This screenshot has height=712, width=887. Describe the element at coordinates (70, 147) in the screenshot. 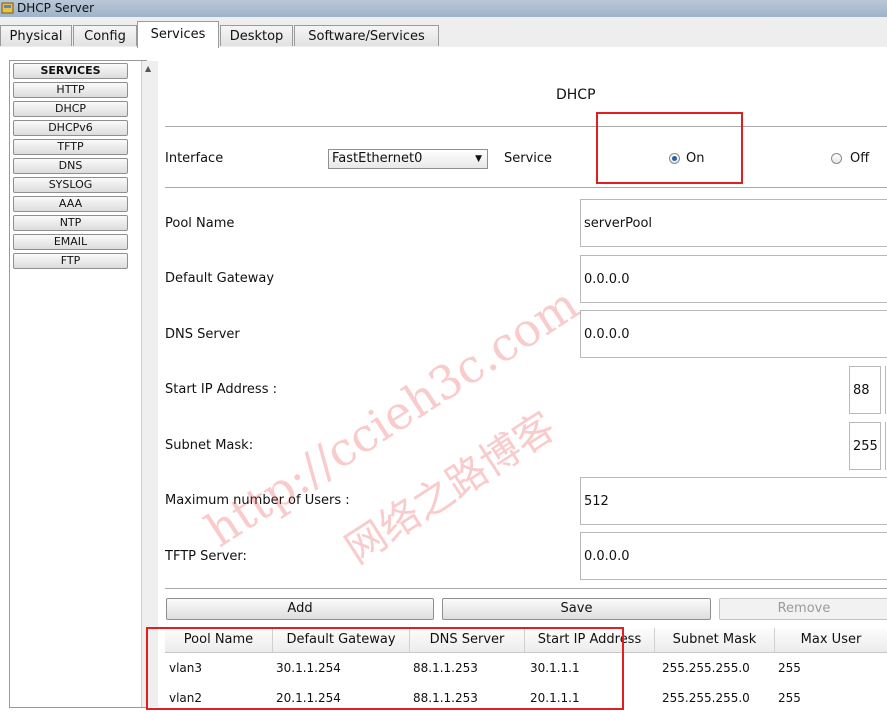

I see `sidebar-item-tftp: TFTP` at that location.